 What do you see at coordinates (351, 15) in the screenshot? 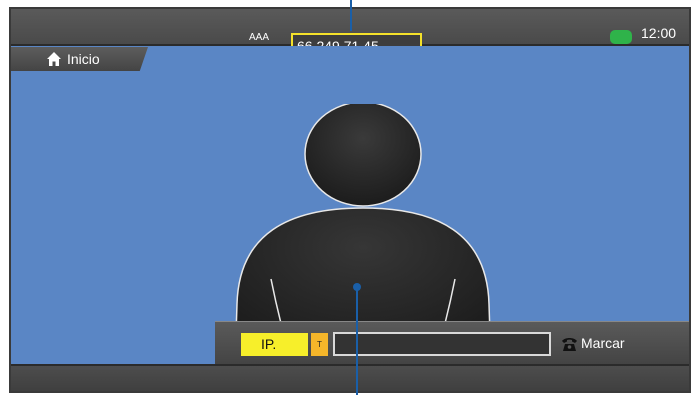
I see `ip-callout-line` at bounding box center [351, 15].